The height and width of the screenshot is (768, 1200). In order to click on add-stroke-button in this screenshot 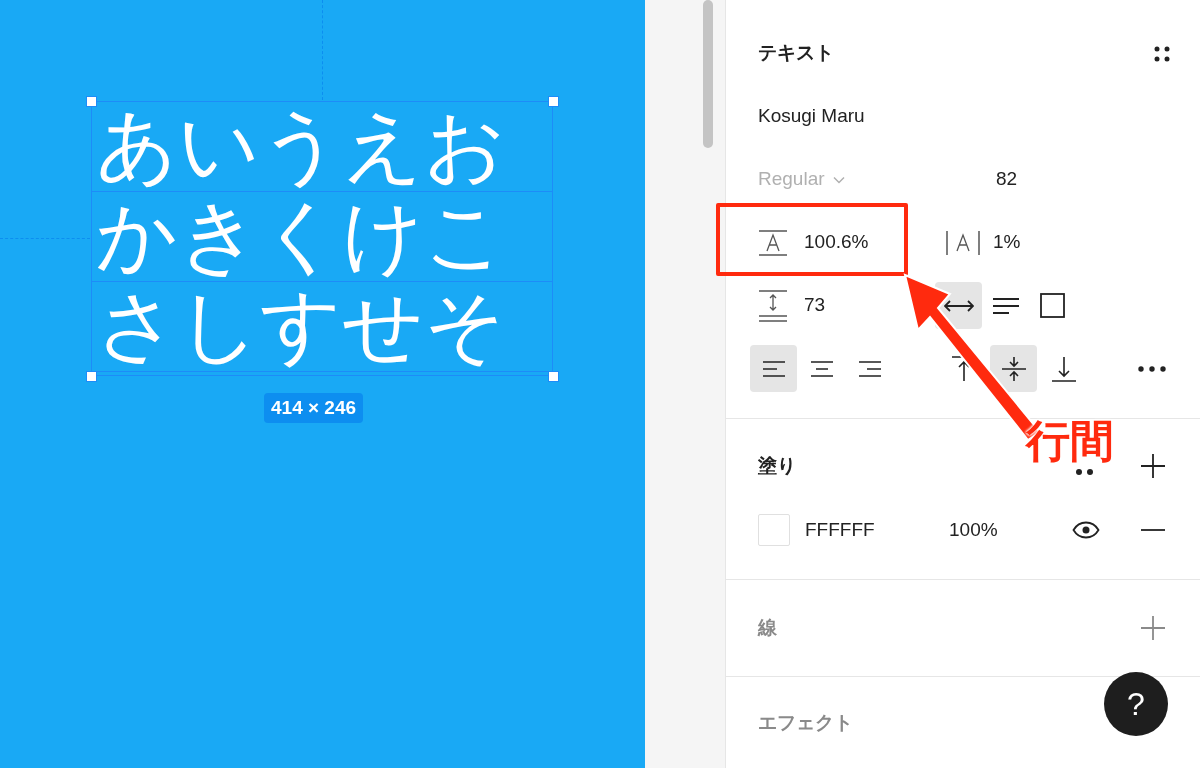, I will do `click(1153, 628)`.